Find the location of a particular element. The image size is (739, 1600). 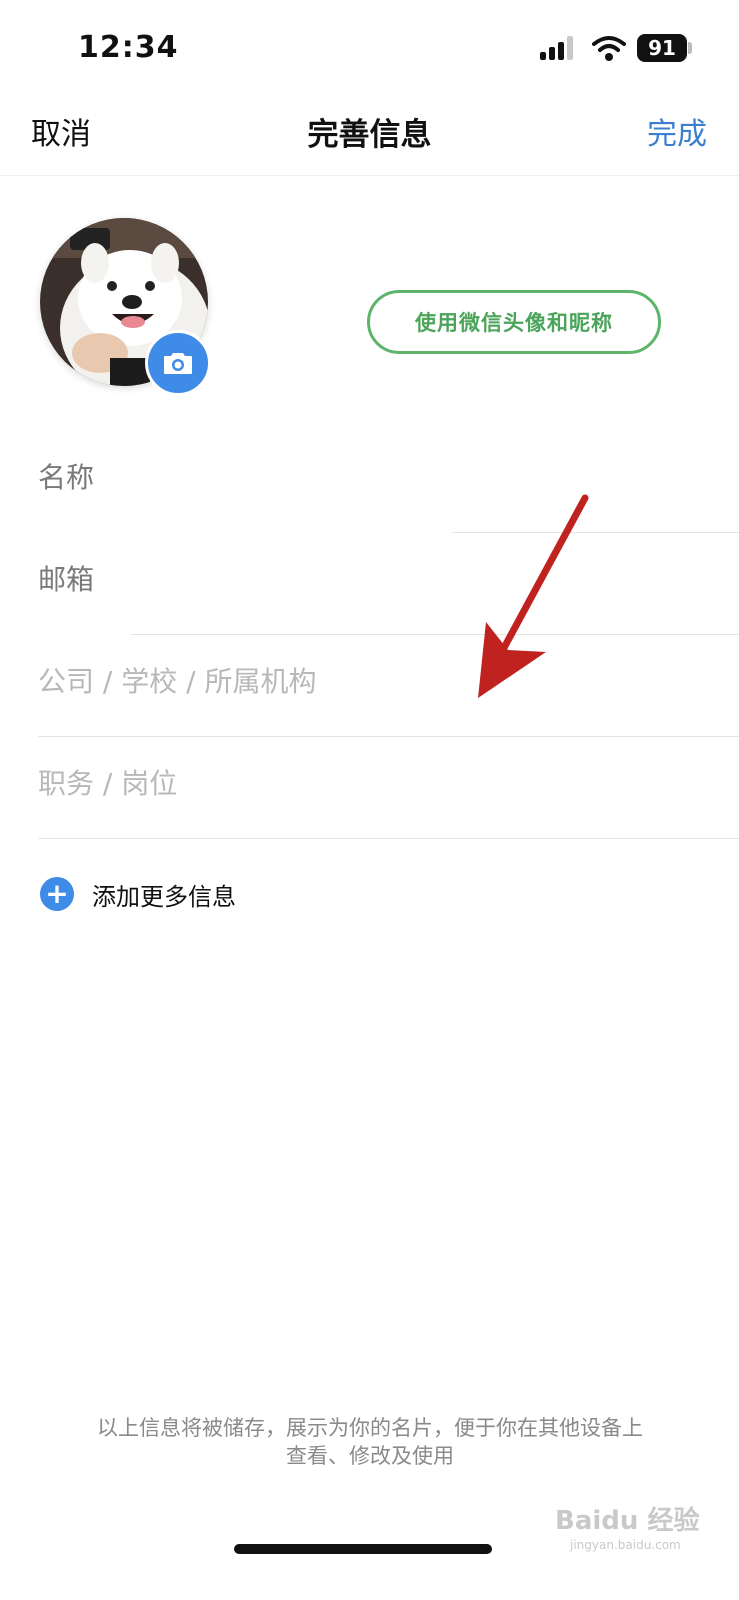

done-button: 完成 is located at coordinates (677, 131).